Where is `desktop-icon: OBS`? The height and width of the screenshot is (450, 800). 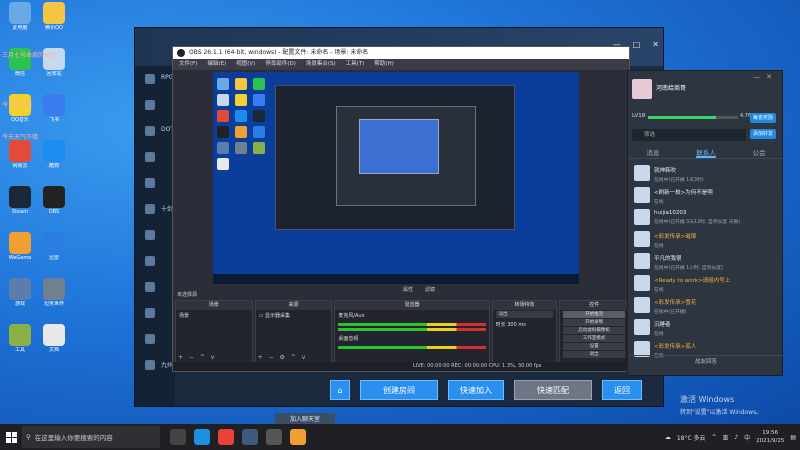 desktop-icon: OBS is located at coordinates (54, 206).